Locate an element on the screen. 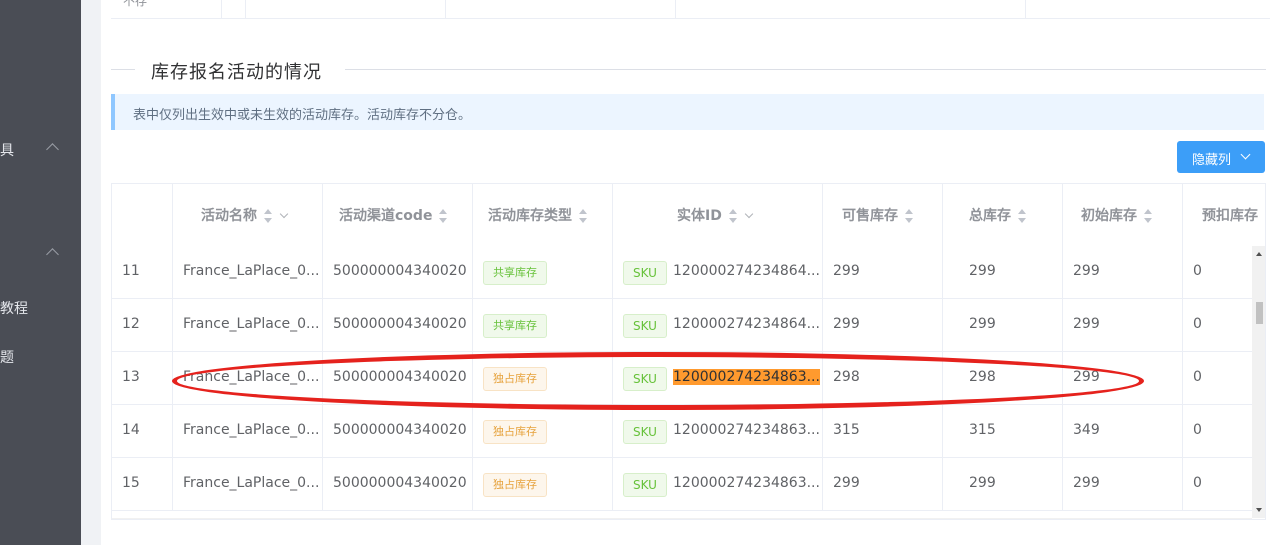 The height and width of the screenshot is (545, 1270). cell-index: 13 is located at coordinates (142, 378).